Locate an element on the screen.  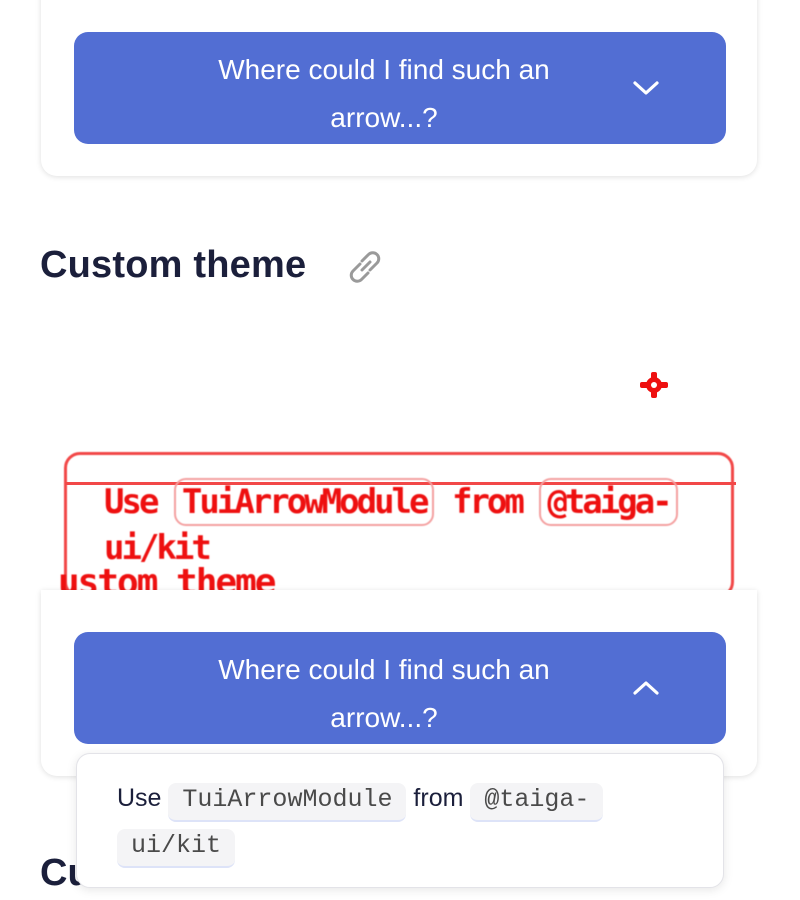
package-name-code-cont: ui/kit is located at coordinates (176, 848).